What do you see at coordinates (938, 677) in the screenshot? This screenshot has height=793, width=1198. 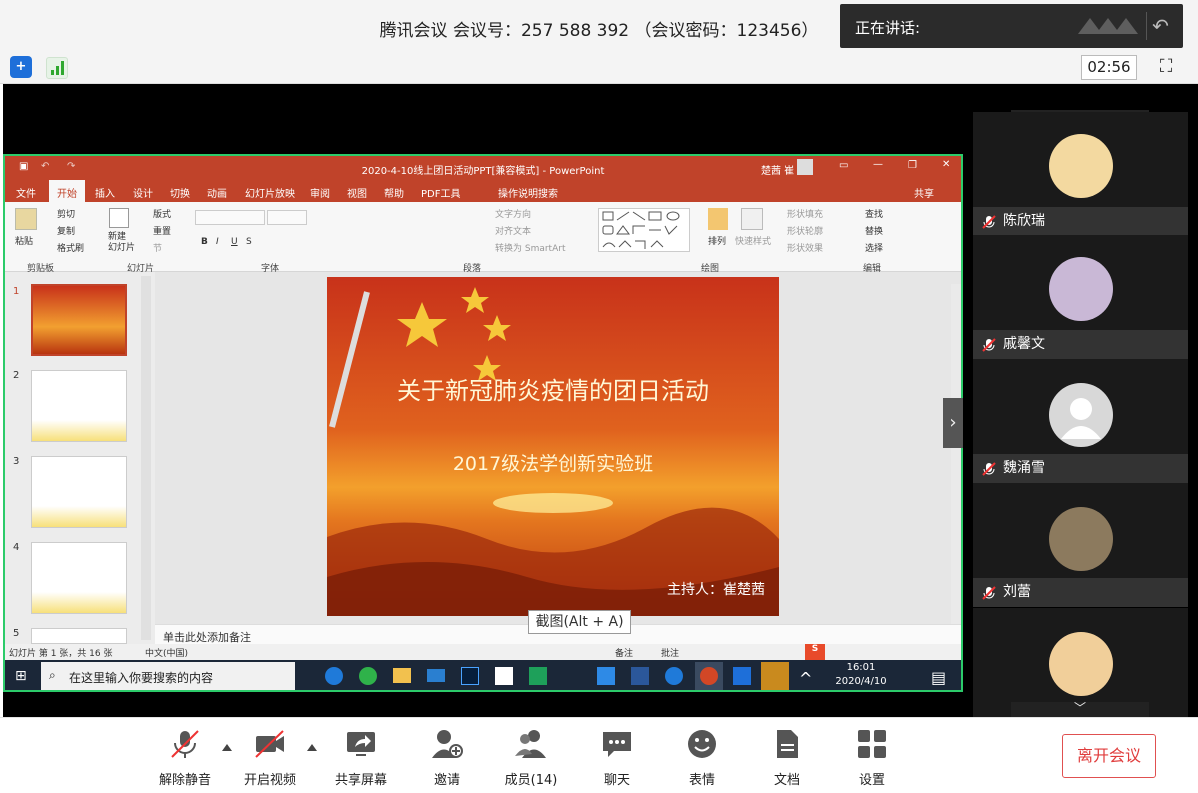 I see `action-center-icon: ▤` at bounding box center [938, 677].